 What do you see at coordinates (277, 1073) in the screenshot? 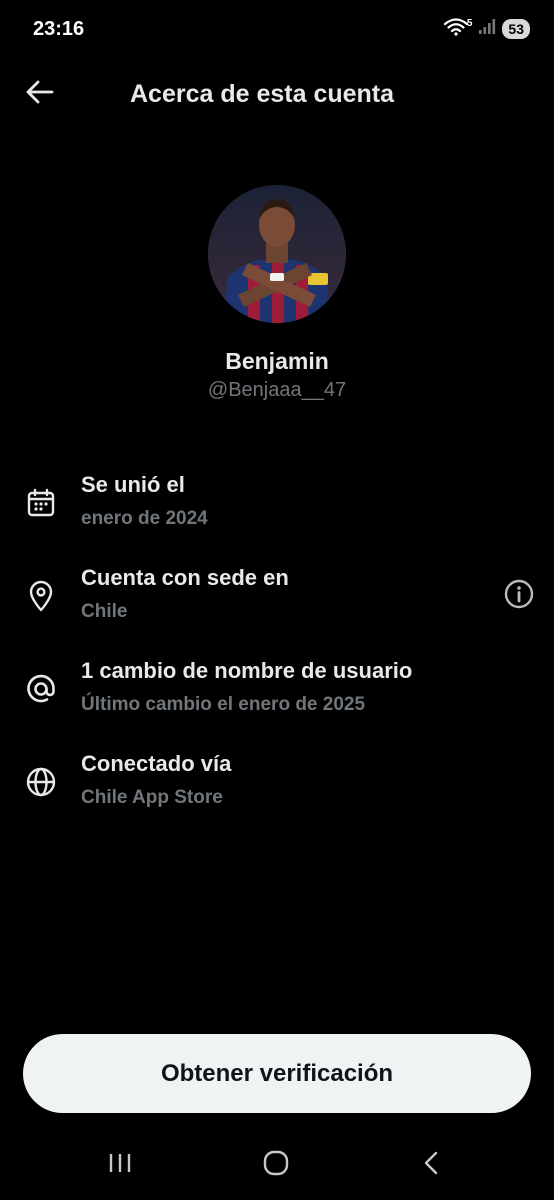
I see `get-verification-button: Obtener verificación` at bounding box center [277, 1073].